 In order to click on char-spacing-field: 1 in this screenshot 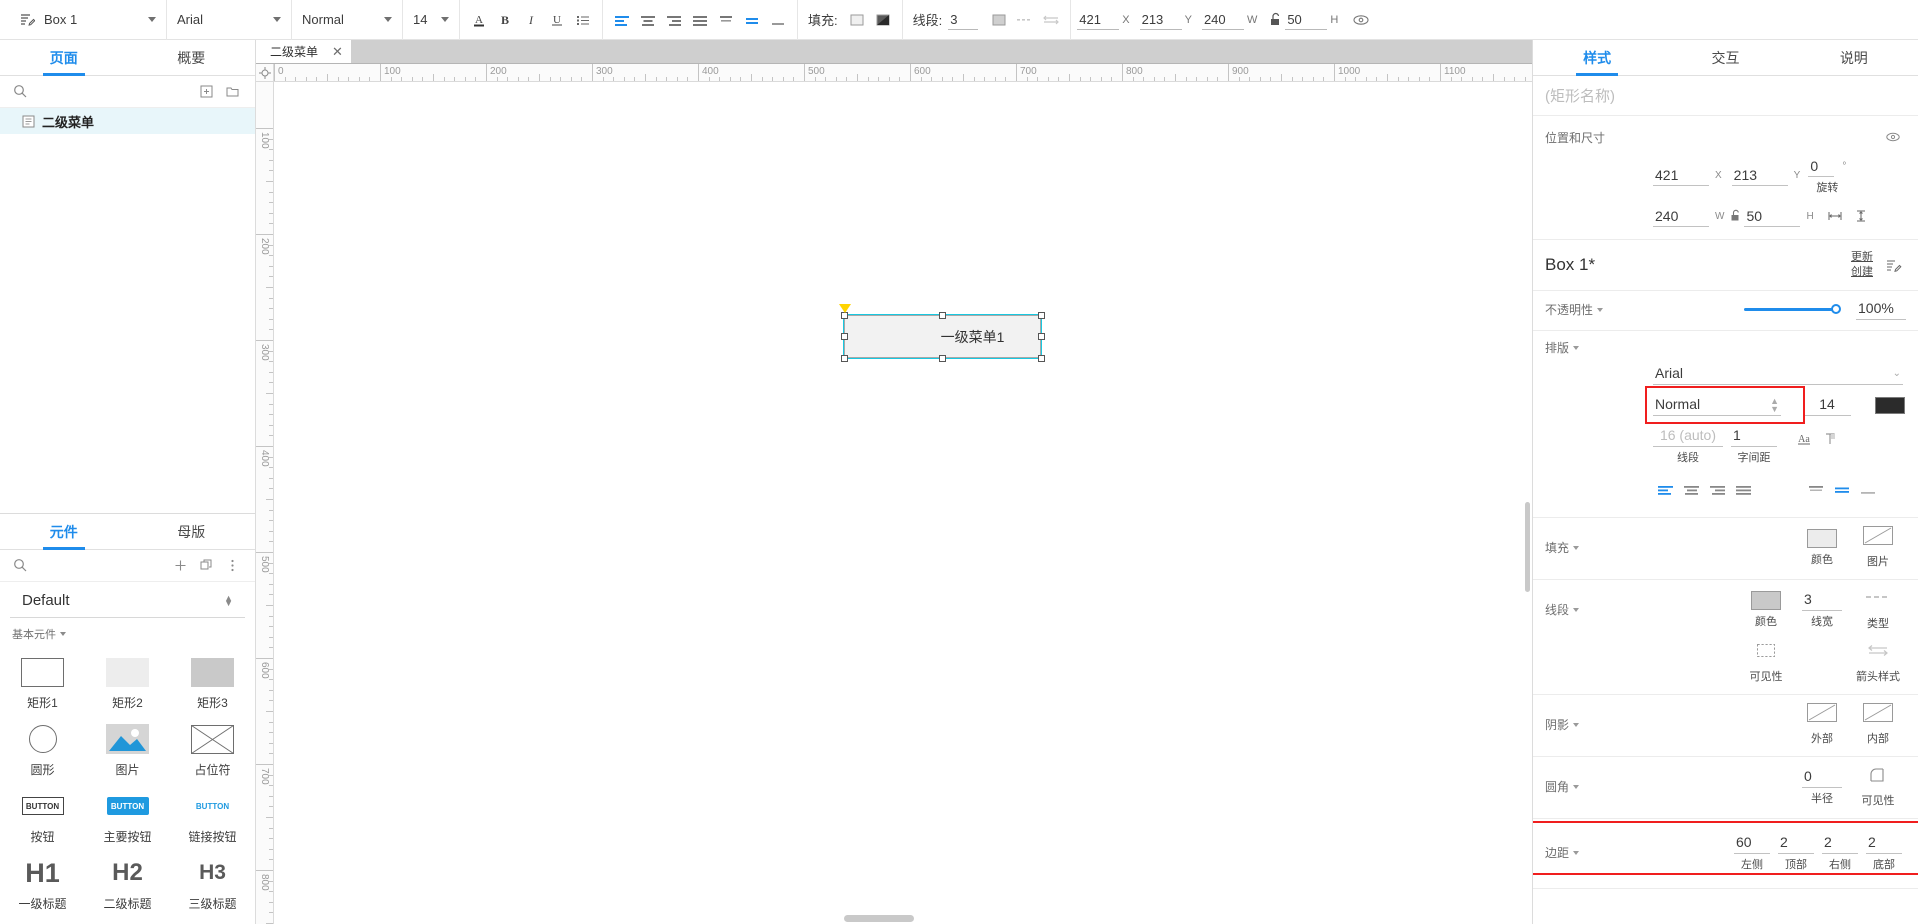, I will do `click(1754, 436)`.